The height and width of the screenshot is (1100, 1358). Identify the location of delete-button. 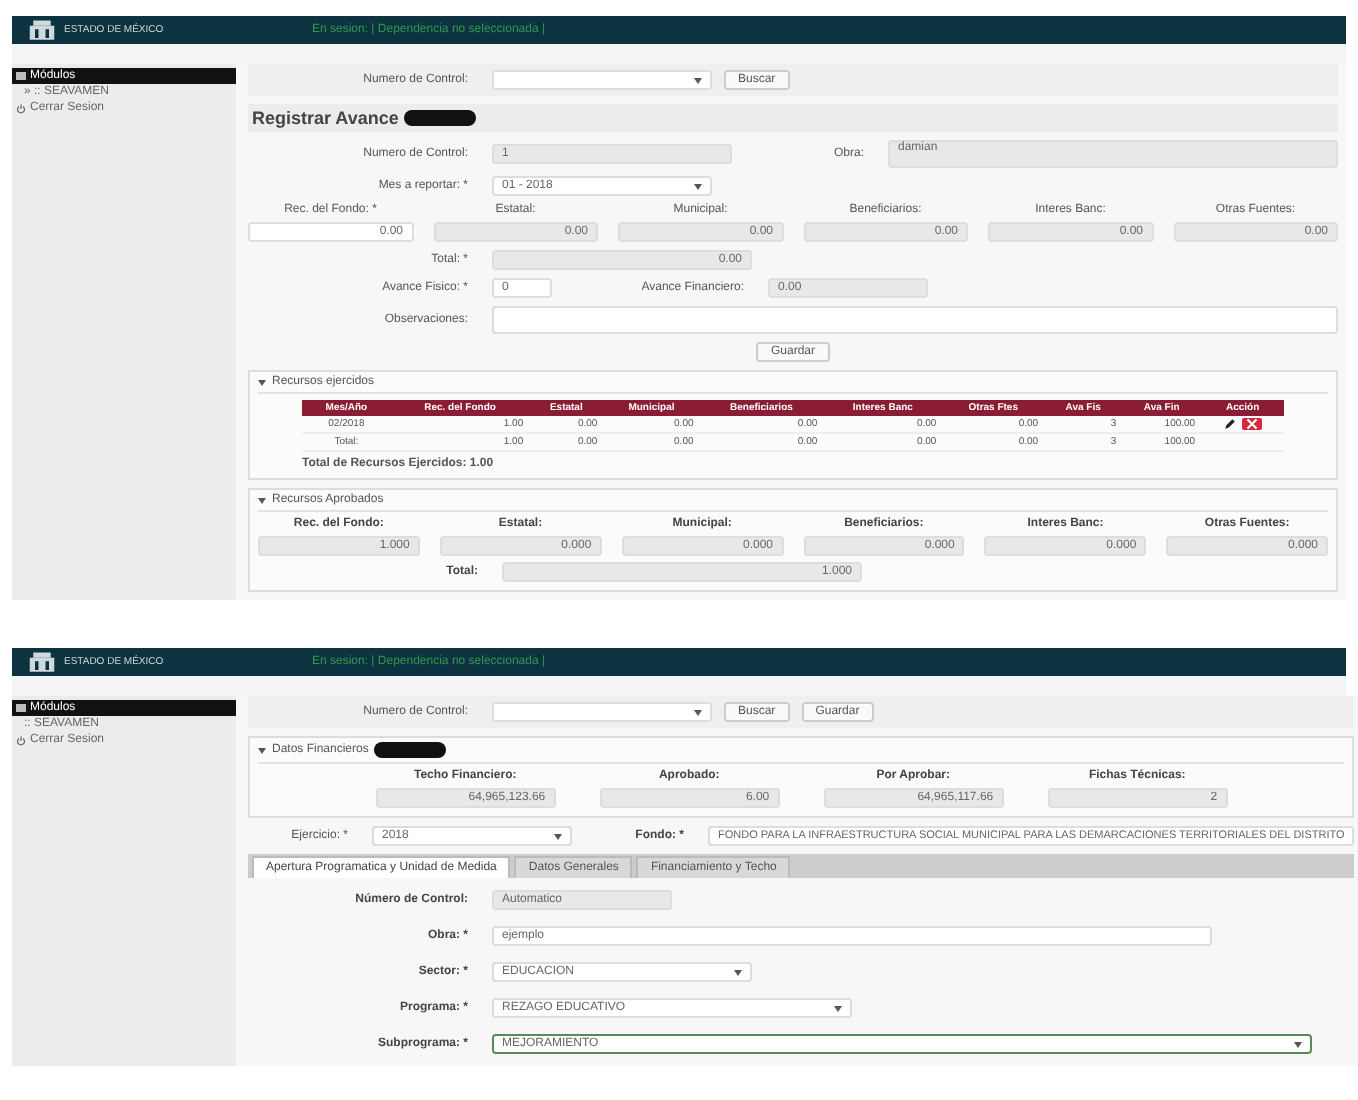
(1251, 424).